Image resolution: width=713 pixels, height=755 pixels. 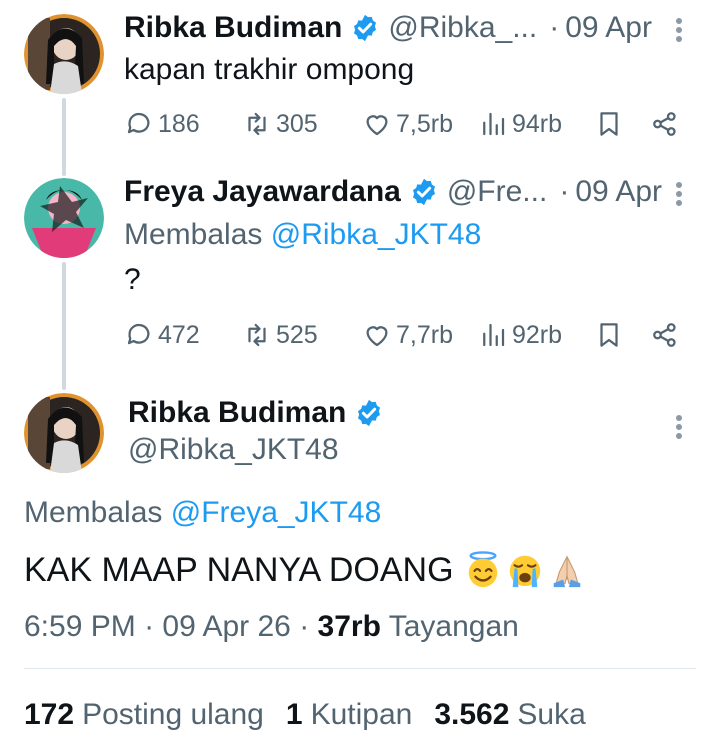 What do you see at coordinates (424, 334) in the screenshot?
I see `like-count: 7,7rb` at bounding box center [424, 334].